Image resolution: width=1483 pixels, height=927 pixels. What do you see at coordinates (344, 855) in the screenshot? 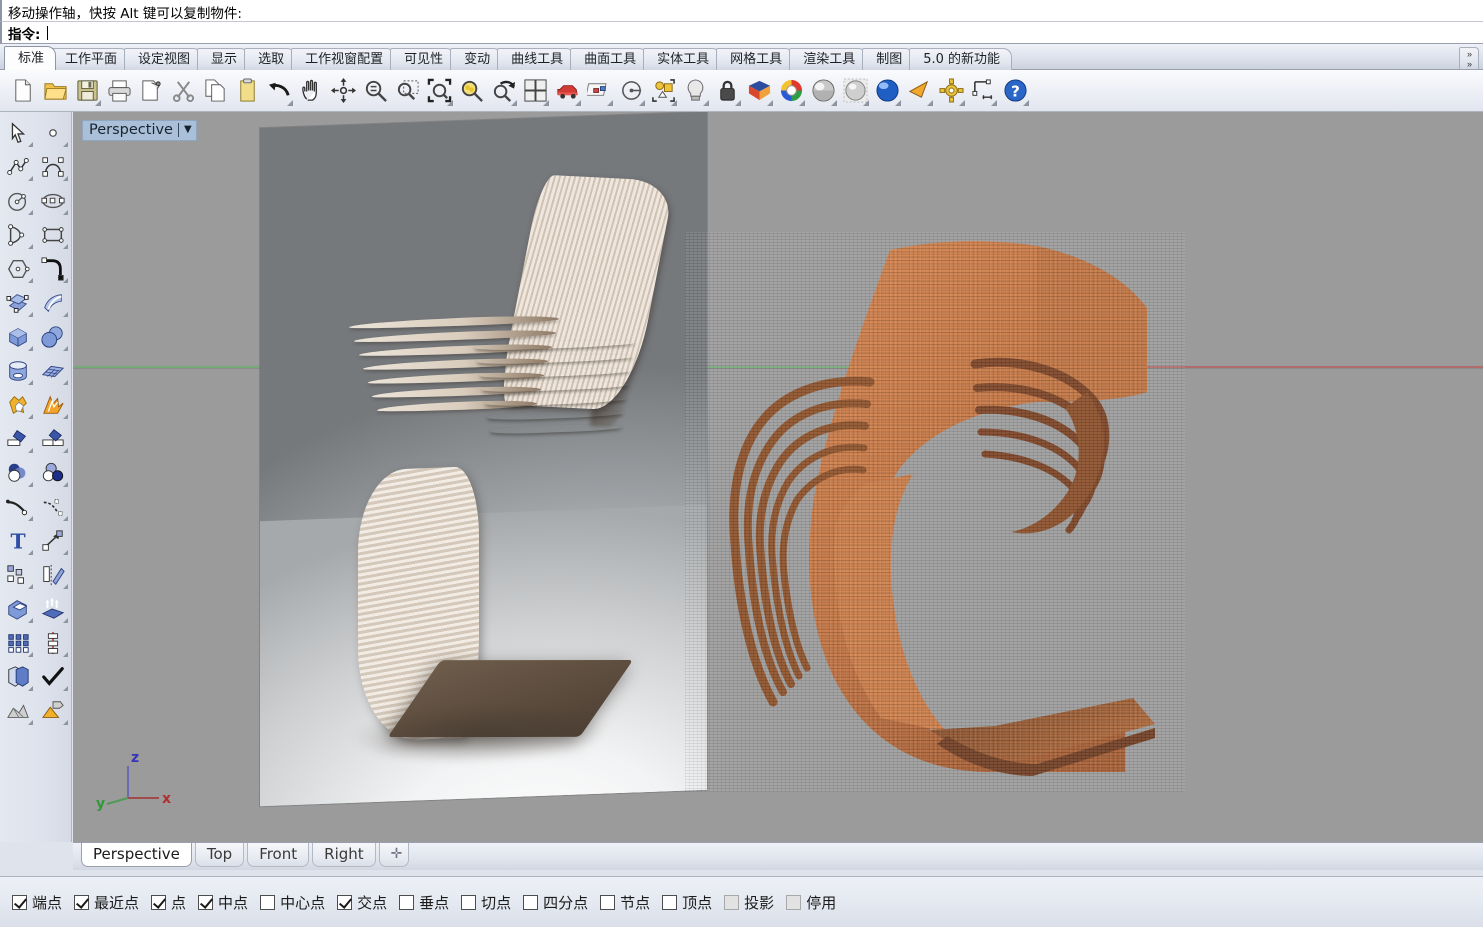
I see `viewport-tab-right: Right` at bounding box center [344, 855].